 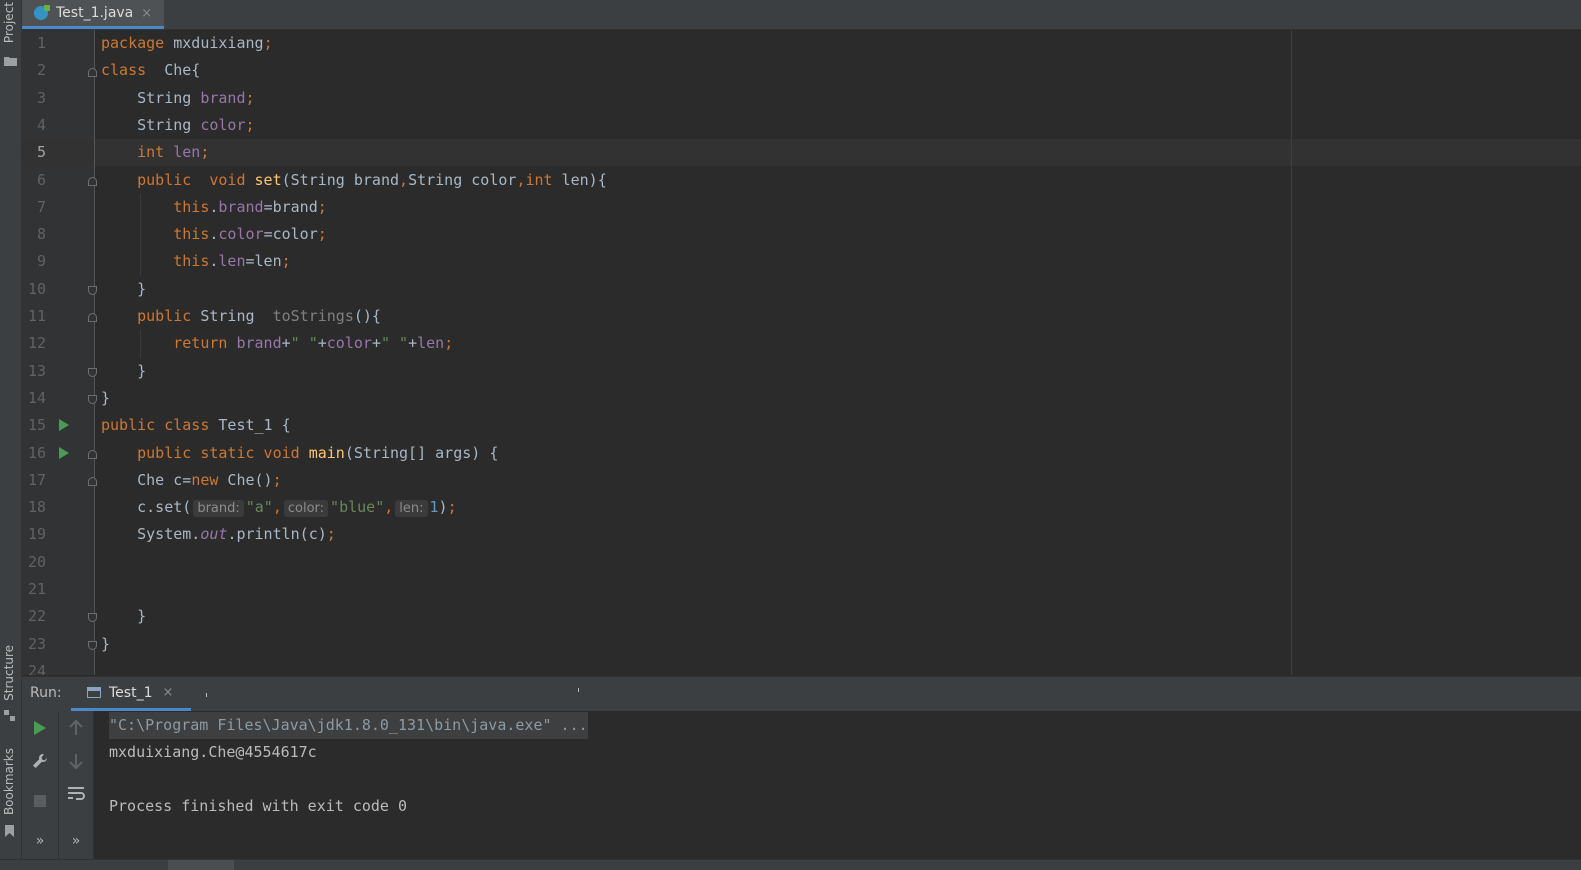 What do you see at coordinates (9, 781) in the screenshot?
I see `bookmarks-tool-button: Bookmarks` at bounding box center [9, 781].